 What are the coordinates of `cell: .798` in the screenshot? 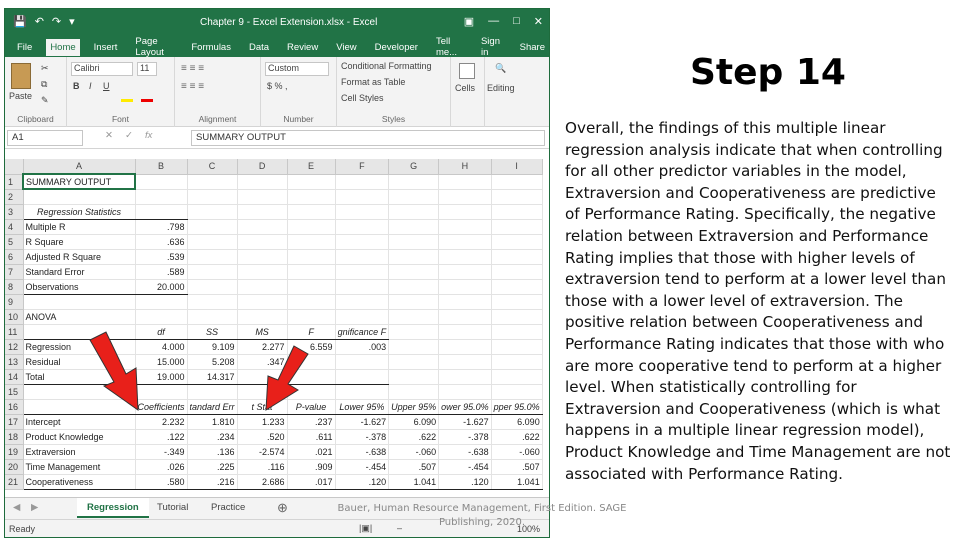 It's located at (161, 227).